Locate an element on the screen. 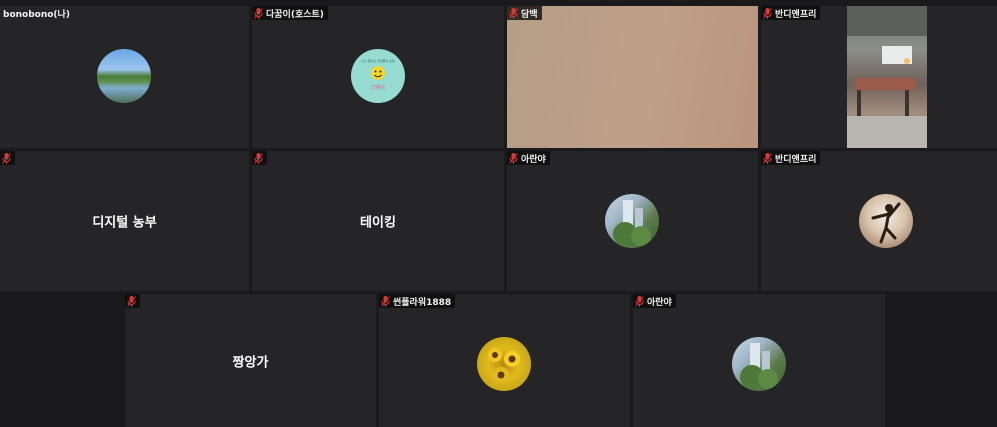 Image resolution: width=997 pixels, height=427 pixels. participant-name: 담백 is located at coordinates (529, 14).